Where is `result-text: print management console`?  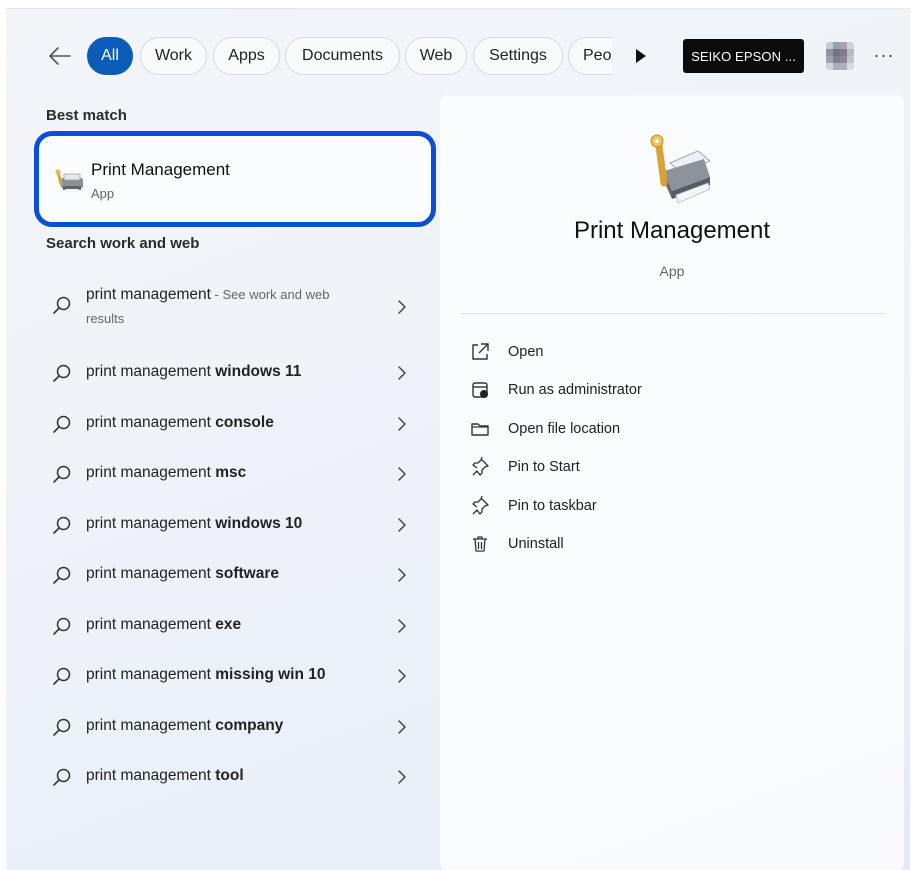 result-text: print management console is located at coordinates (180, 423).